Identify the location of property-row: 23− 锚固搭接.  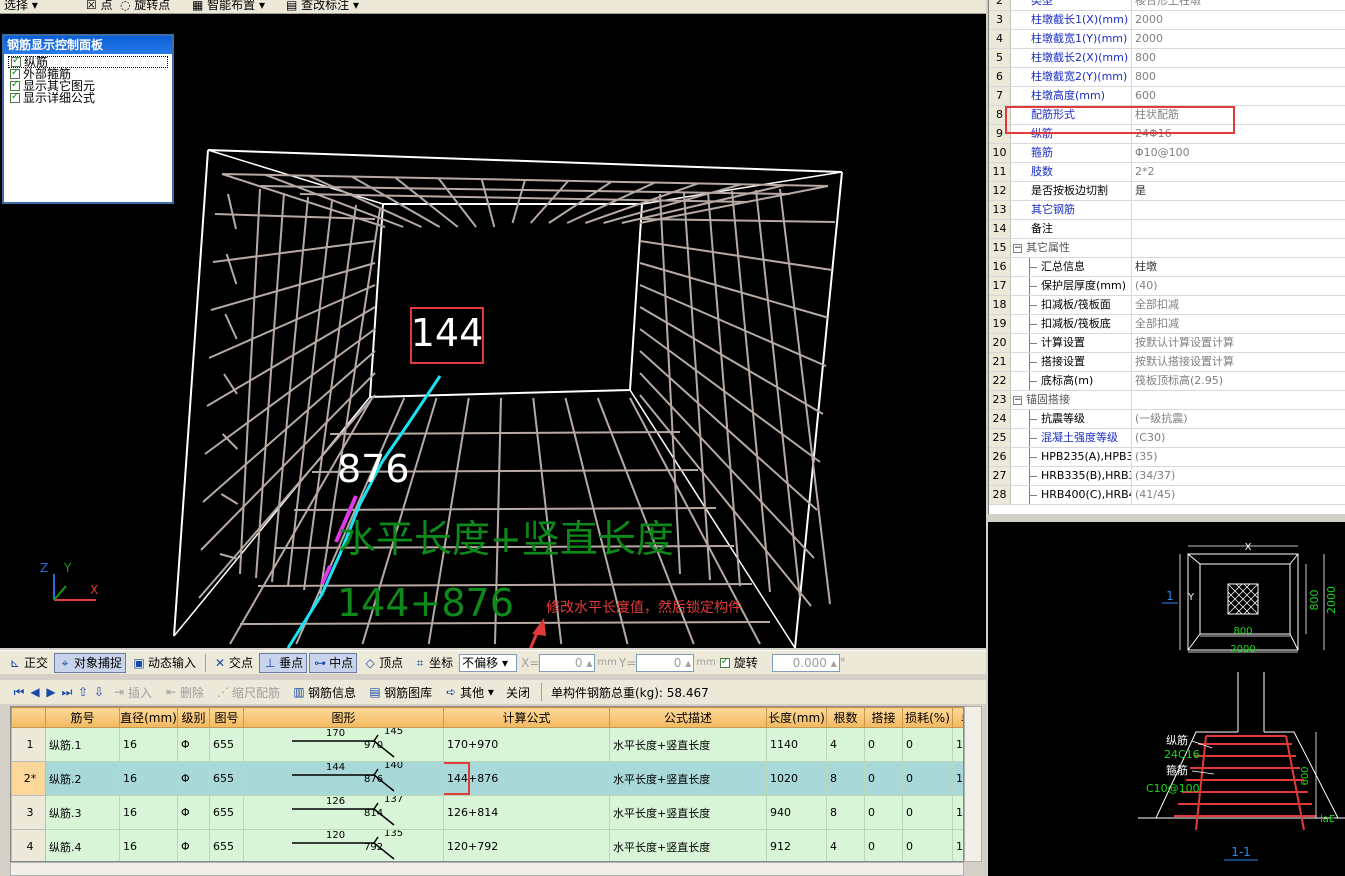
(1167, 400).